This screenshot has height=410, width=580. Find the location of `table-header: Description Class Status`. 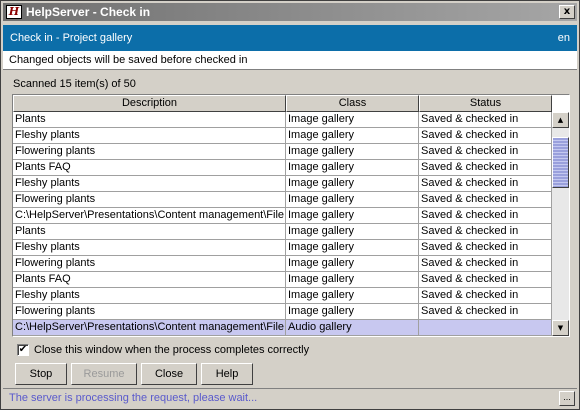

table-header: Description Class Status is located at coordinates (282, 103).